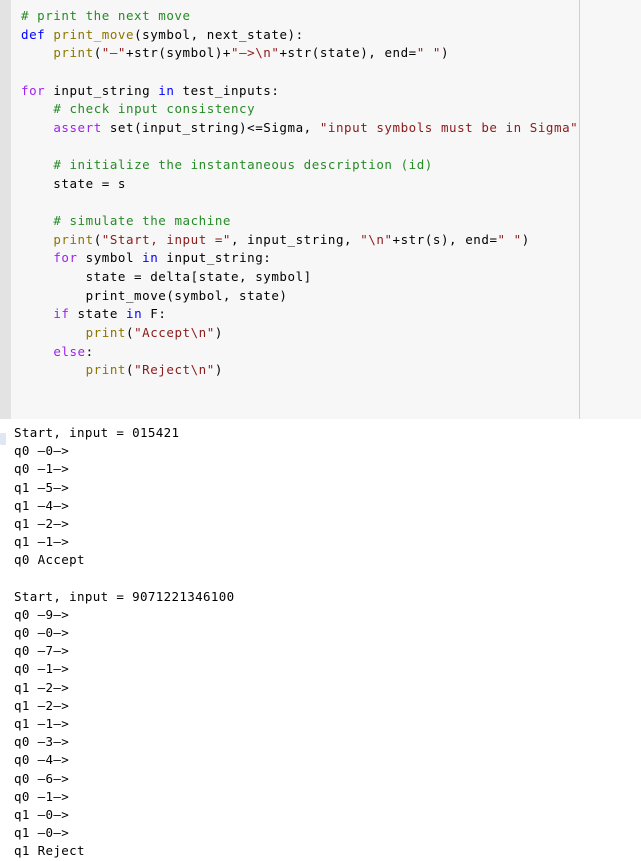 This screenshot has height=861, width=641. I want to click on output-line: Start, input = 9071221346100, so click(124, 596).